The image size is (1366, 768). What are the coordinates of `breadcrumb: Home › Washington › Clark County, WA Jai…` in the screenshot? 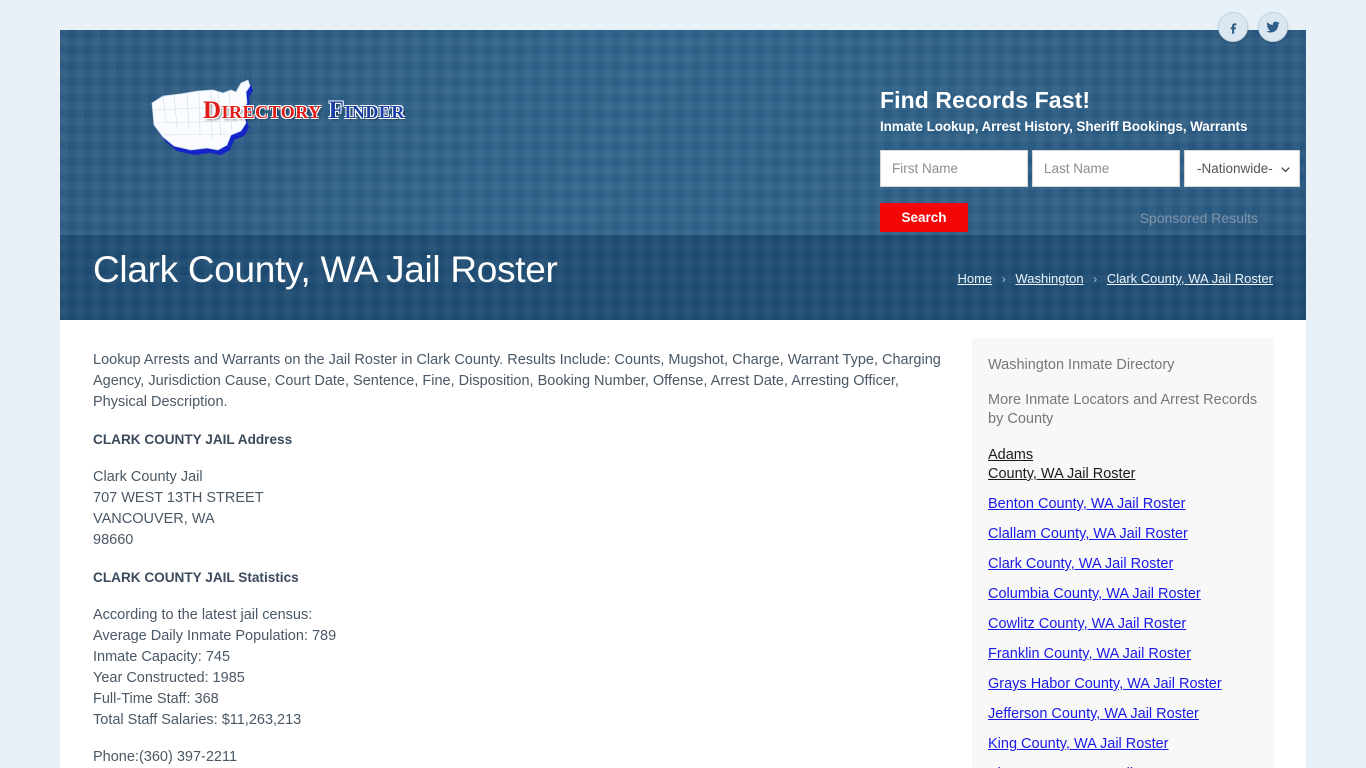 It's located at (1115, 278).